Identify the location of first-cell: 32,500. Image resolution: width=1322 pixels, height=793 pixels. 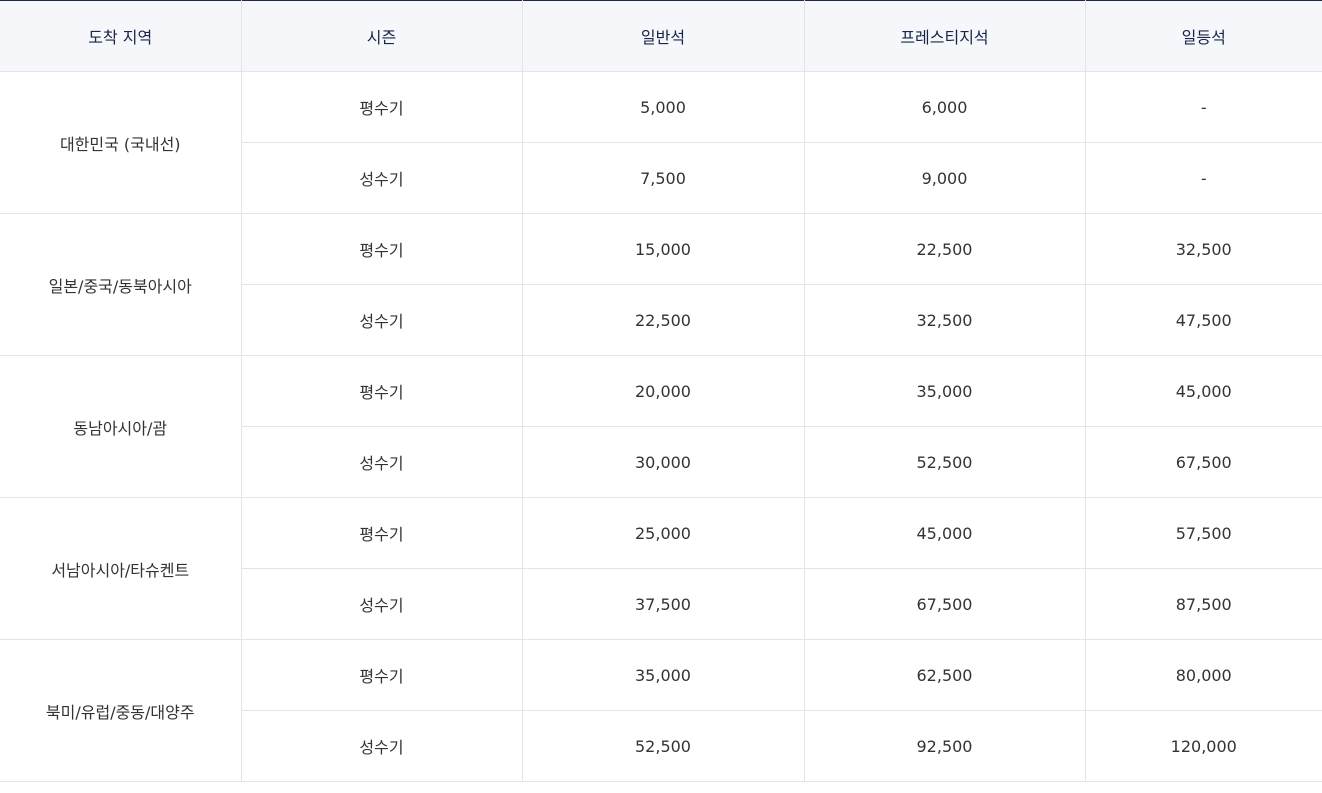
(1203, 249).